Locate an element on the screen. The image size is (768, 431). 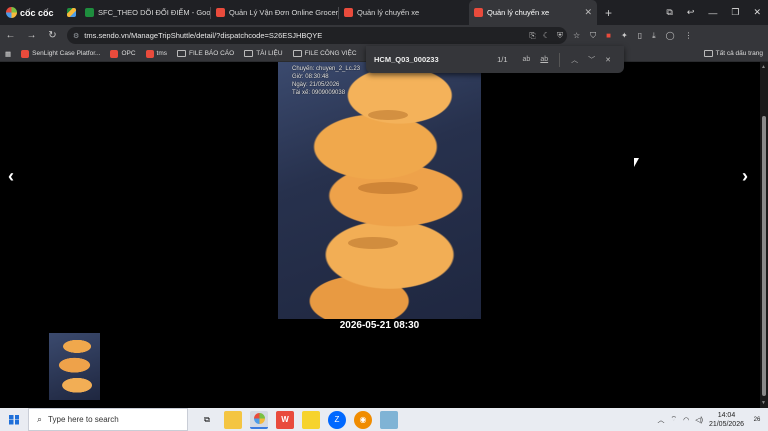
forward-icon: → is located at coordinates (31, 35).